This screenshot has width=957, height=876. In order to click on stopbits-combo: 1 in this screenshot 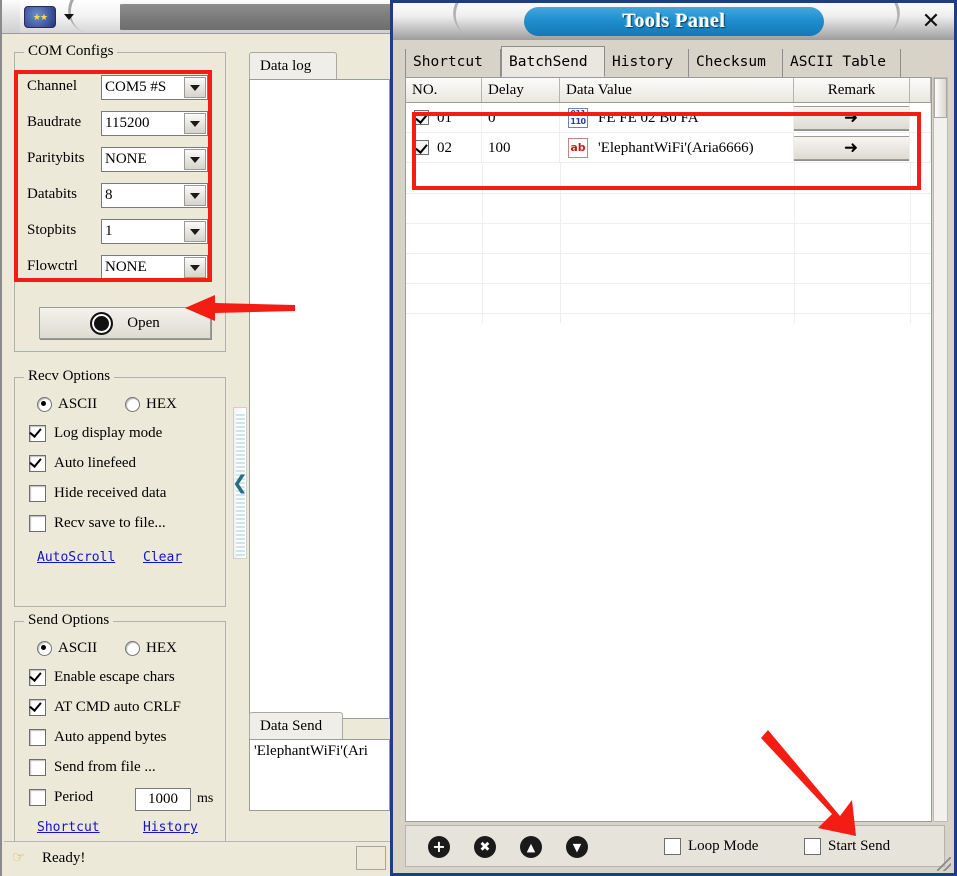, I will do `click(154, 231)`.